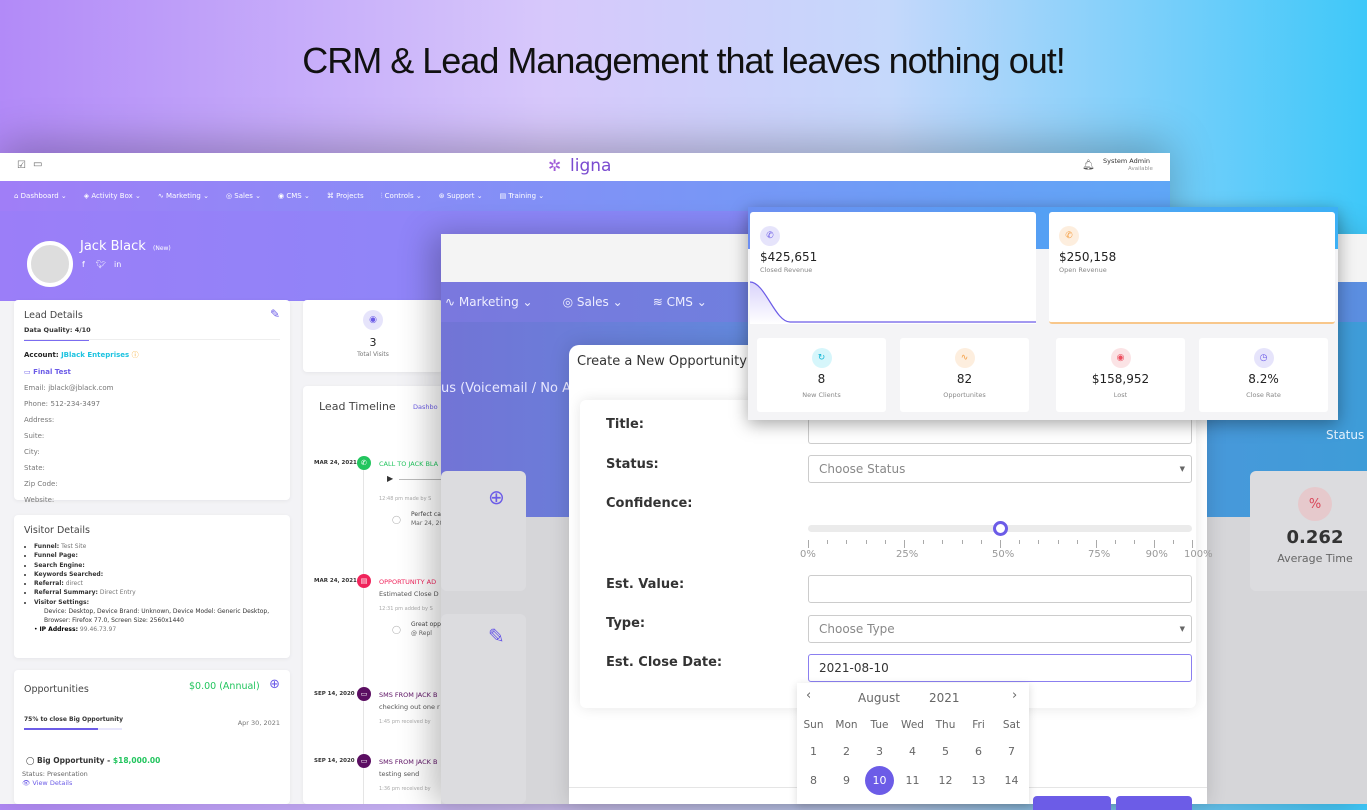  Describe the element at coordinates (1011, 751) in the screenshot. I see `calendar-day: 7` at that location.